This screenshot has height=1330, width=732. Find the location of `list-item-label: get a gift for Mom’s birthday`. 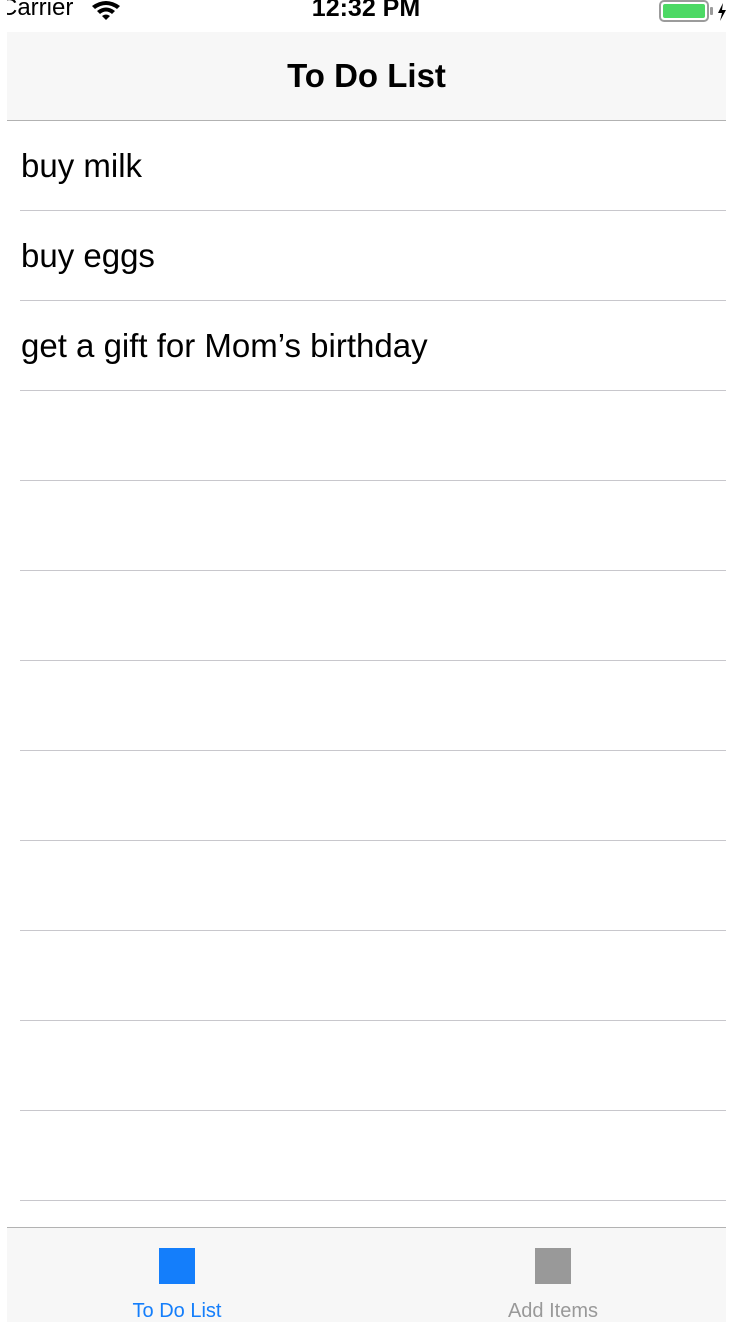

list-item-label: get a gift for Mom’s birthday is located at coordinates (224, 345).